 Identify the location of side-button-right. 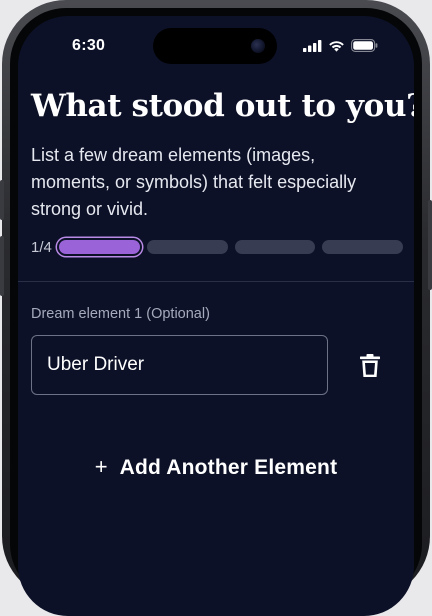
(430, 245).